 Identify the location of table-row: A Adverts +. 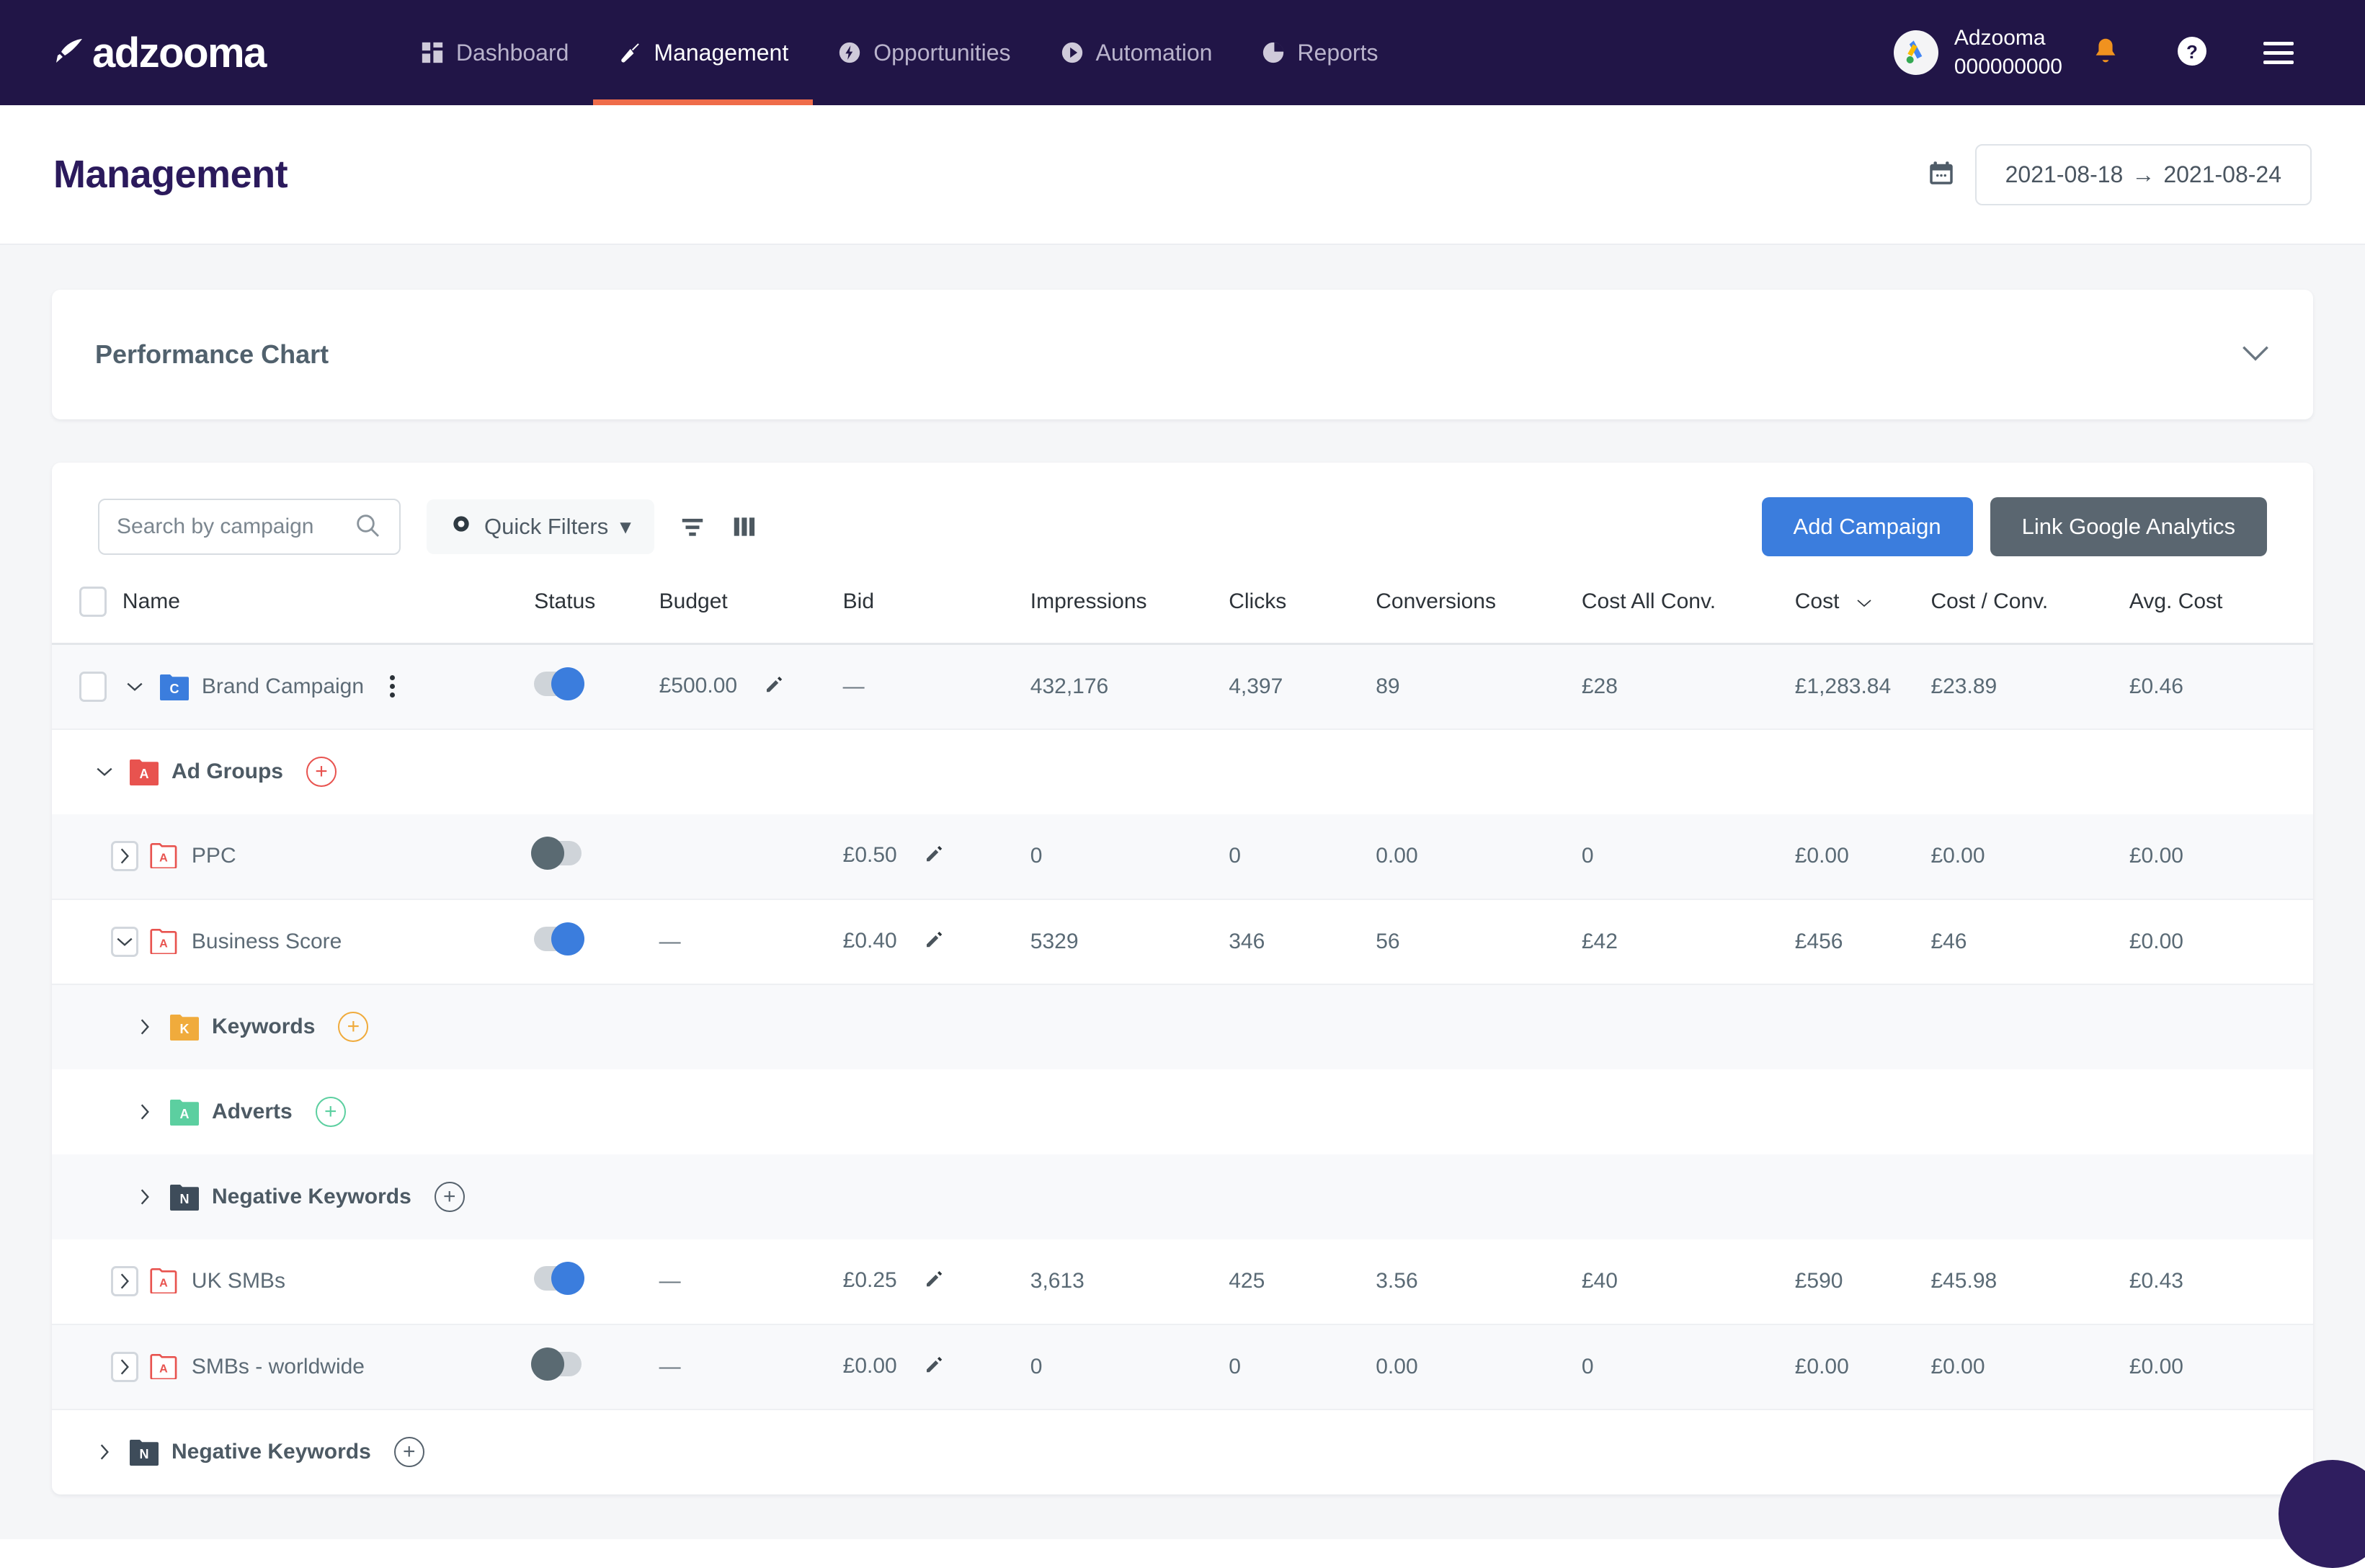
(1182, 1111).